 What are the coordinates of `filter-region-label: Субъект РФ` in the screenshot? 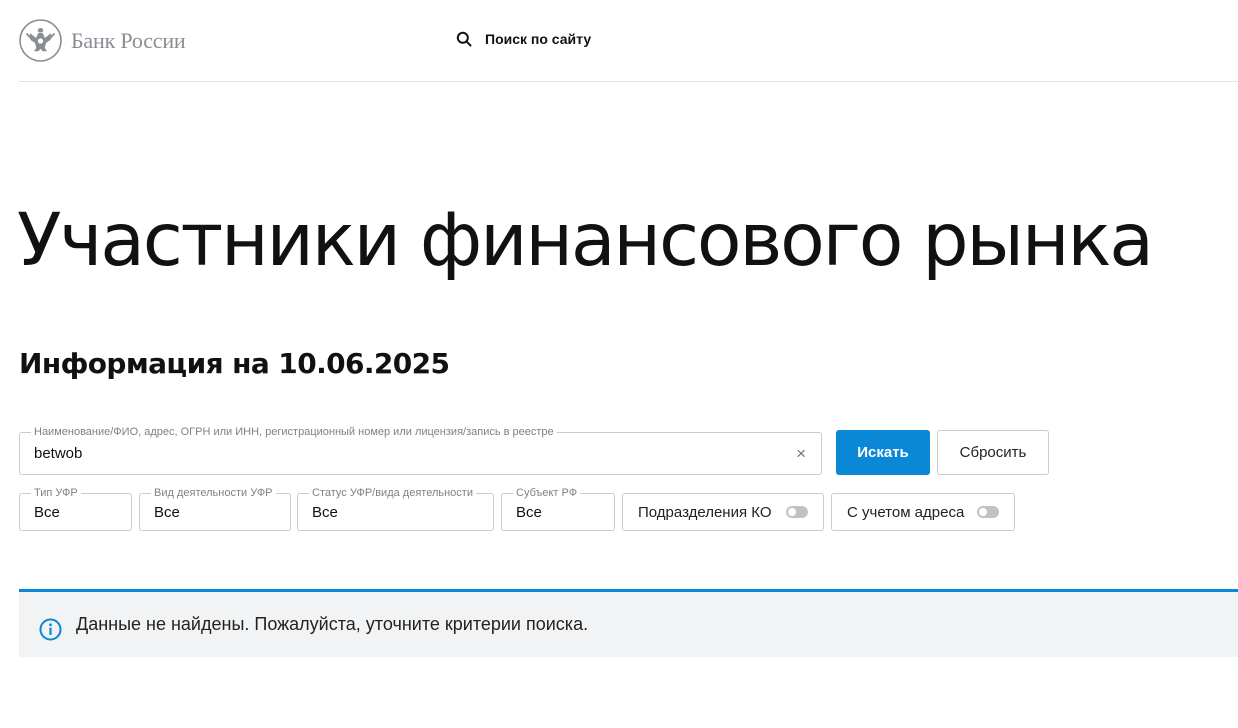 It's located at (547, 493).